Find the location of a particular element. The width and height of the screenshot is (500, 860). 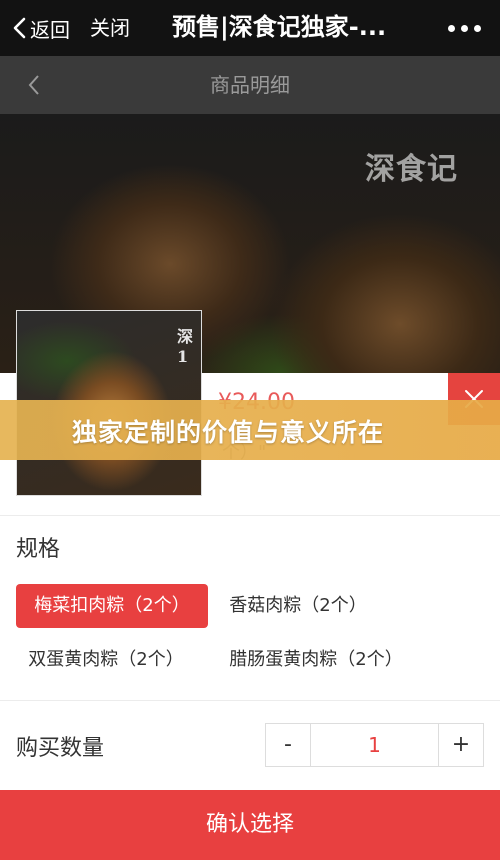

product-detail-title: 商品明细 is located at coordinates (250, 85).